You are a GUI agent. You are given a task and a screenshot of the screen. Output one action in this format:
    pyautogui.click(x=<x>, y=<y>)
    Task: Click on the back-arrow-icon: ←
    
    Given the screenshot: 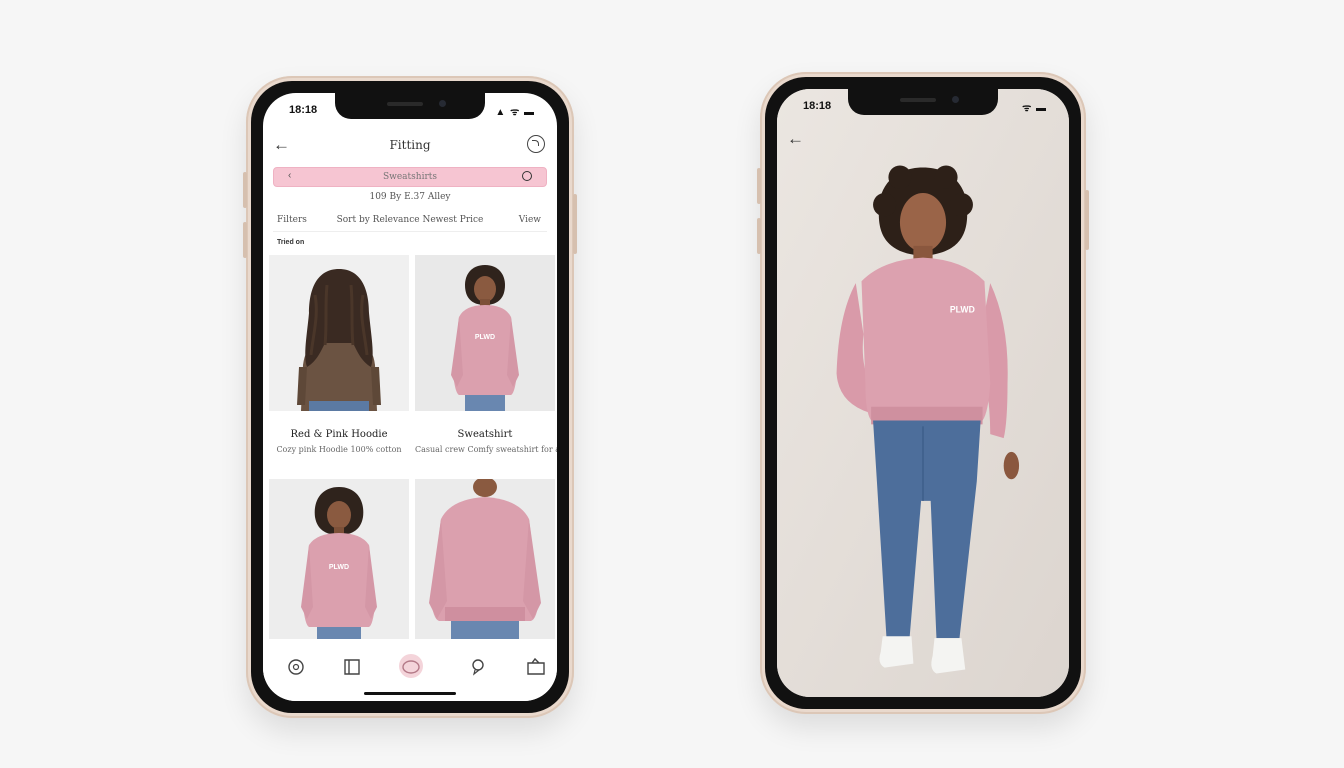 What is the action you would take?
    pyautogui.click(x=795, y=139)
    